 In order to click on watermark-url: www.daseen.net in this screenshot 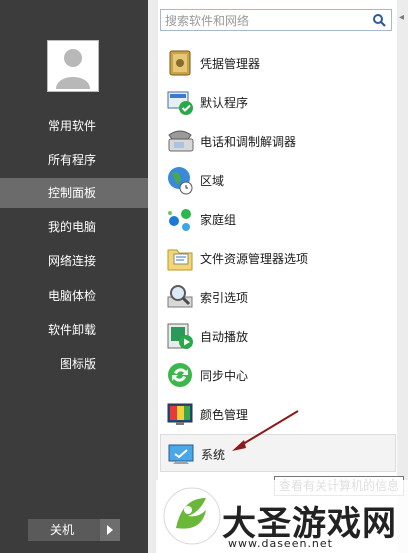, I will do `click(280, 543)`.